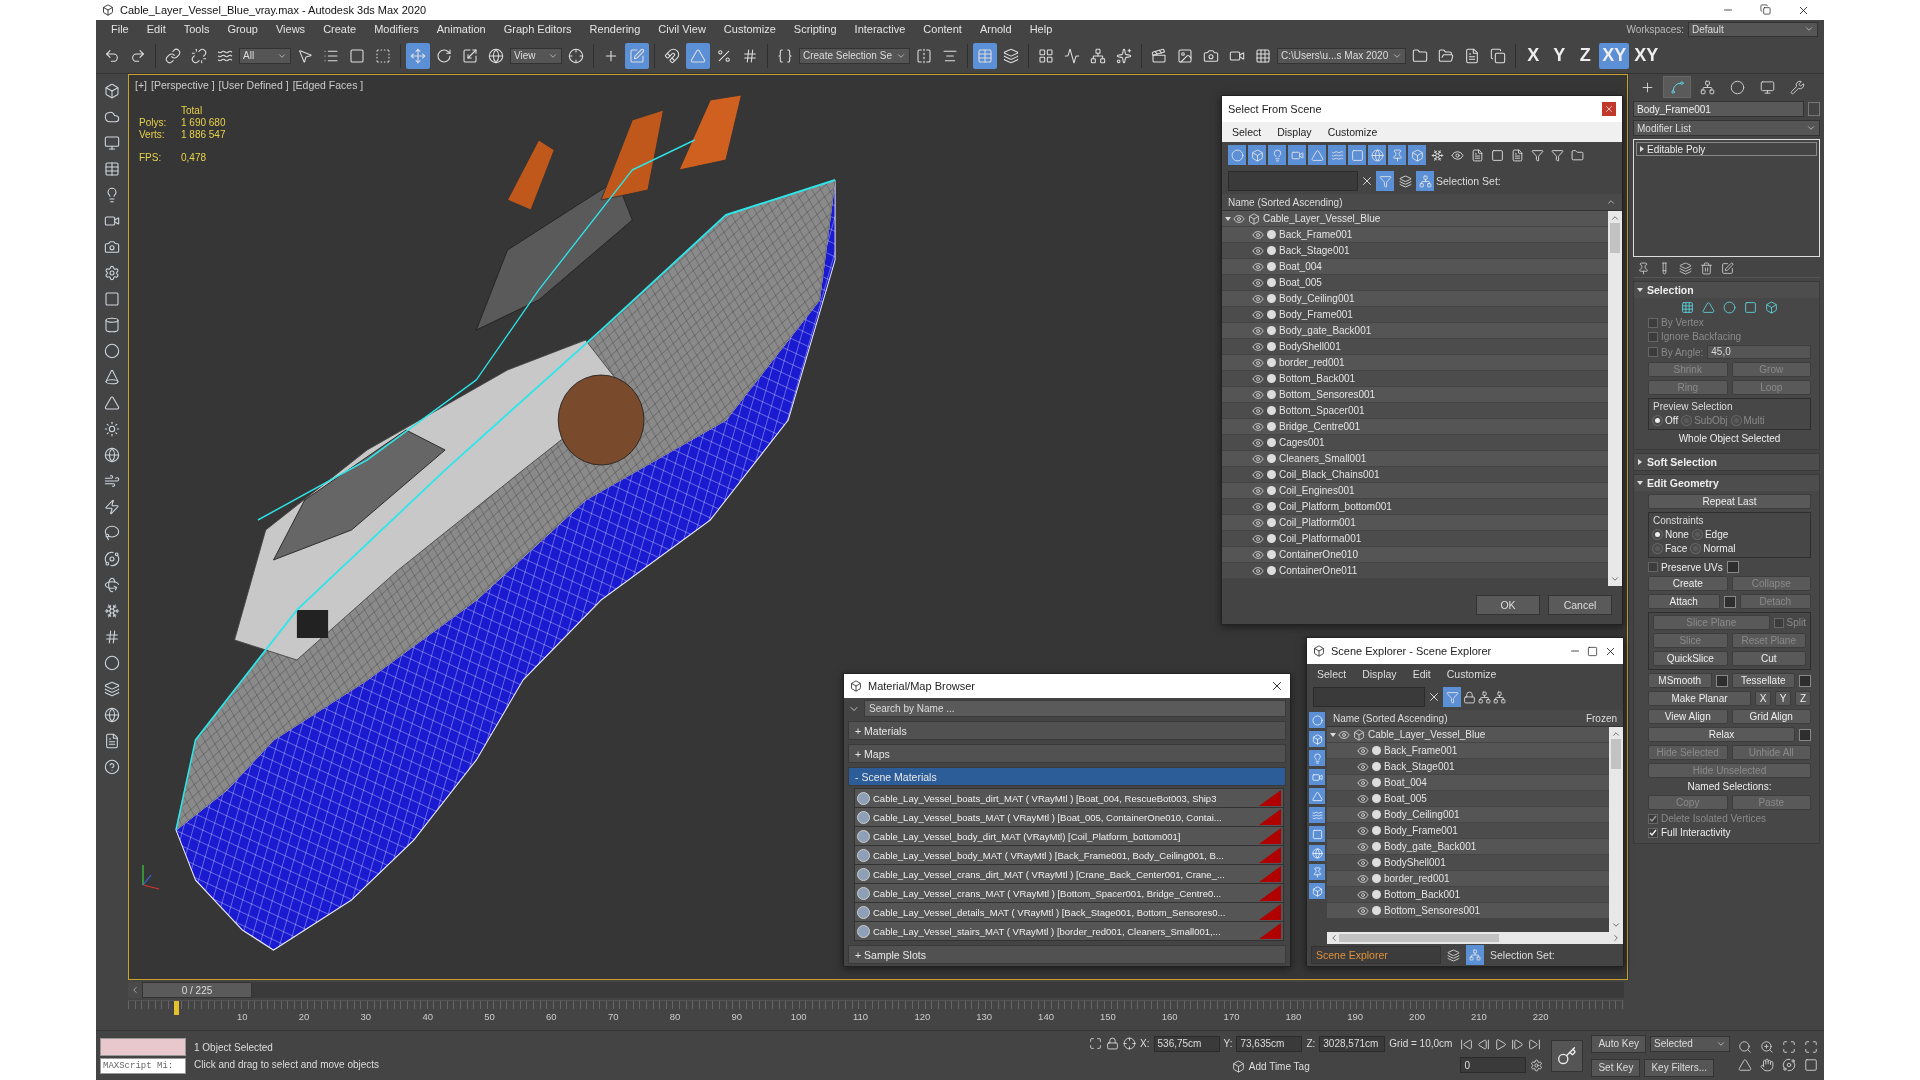 The width and height of the screenshot is (1920, 1080). I want to click on group-header: + Maps, so click(1067, 754).